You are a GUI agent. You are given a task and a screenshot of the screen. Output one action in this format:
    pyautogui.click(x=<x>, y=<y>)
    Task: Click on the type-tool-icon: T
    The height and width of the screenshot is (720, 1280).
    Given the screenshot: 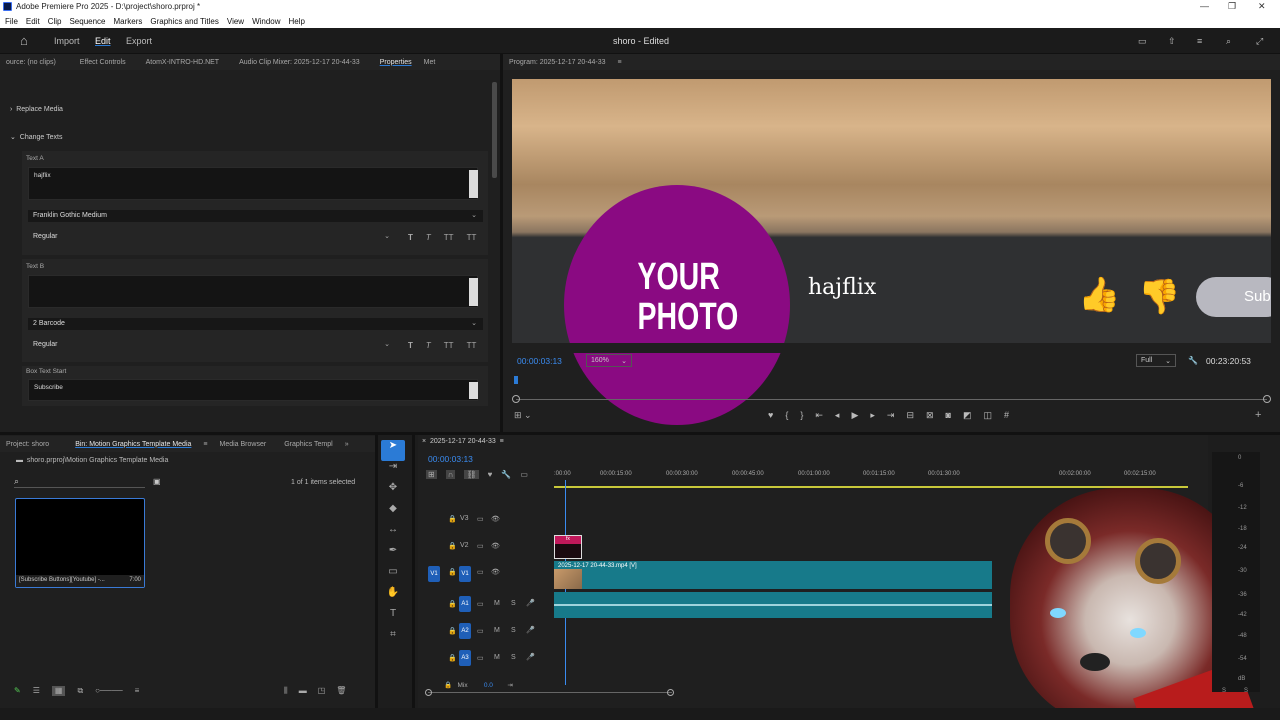 What is the action you would take?
    pyautogui.click(x=393, y=618)
    